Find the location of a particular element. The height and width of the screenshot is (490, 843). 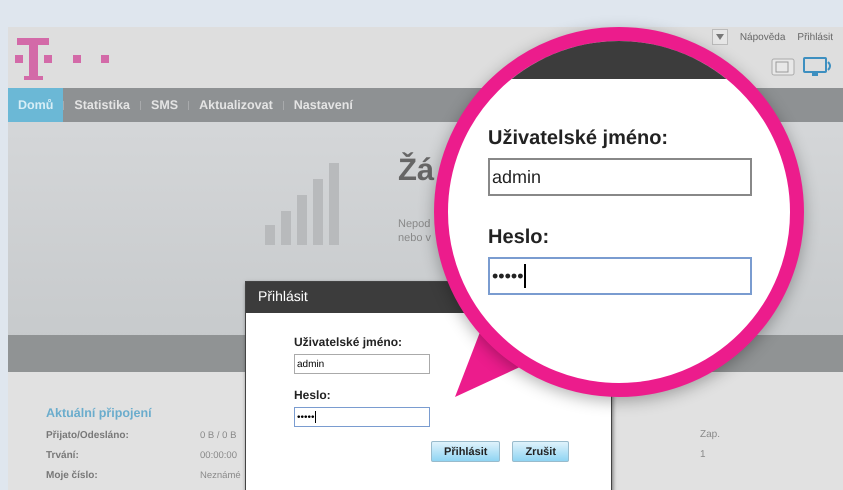

login-button: Přihlásit is located at coordinates (465, 451).